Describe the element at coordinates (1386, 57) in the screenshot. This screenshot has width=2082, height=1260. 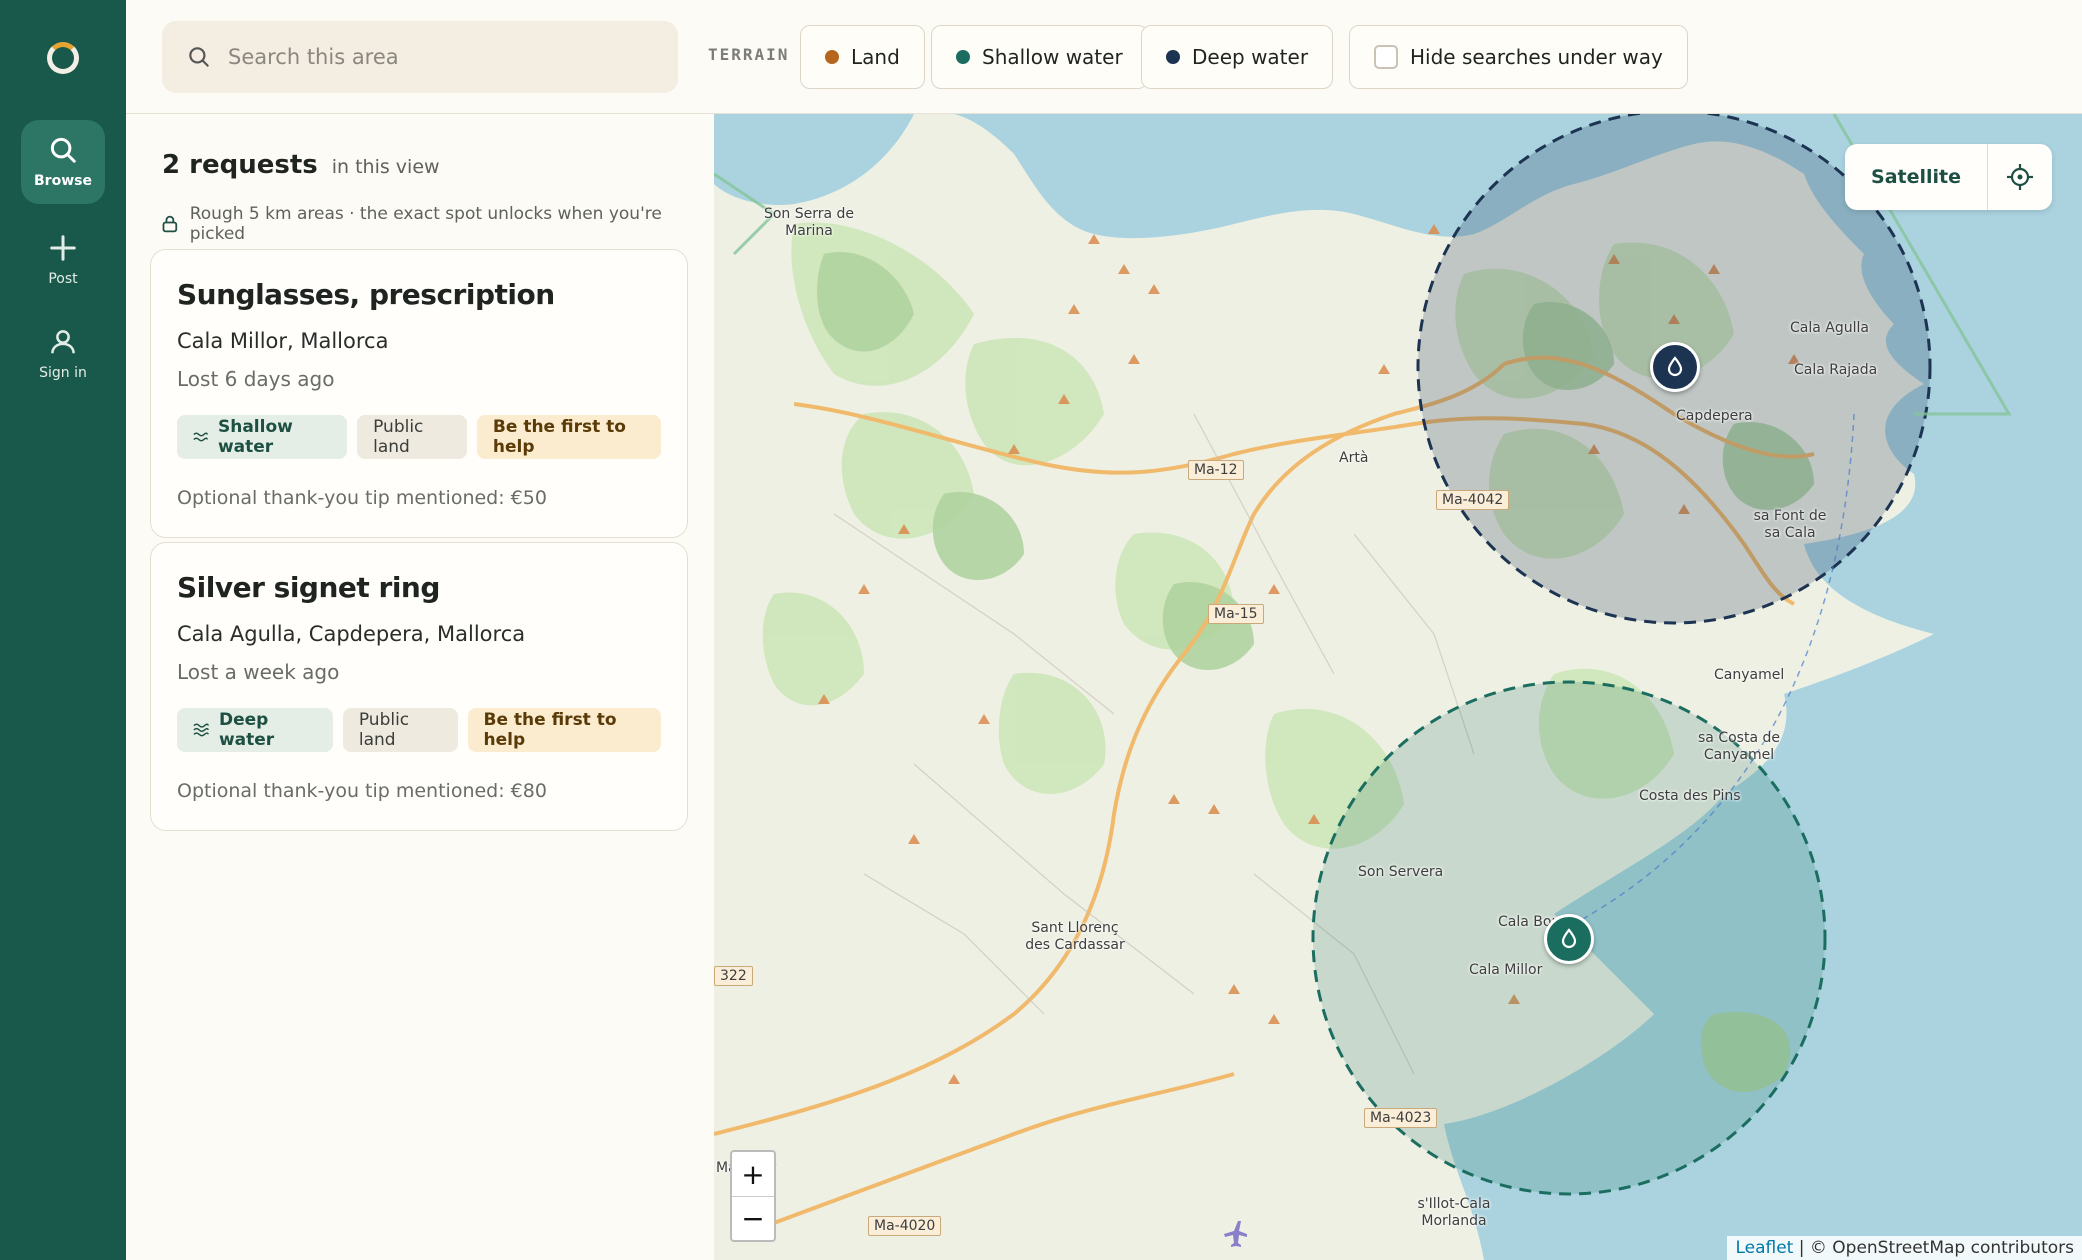
I see `hide-searches-checkbox` at that location.